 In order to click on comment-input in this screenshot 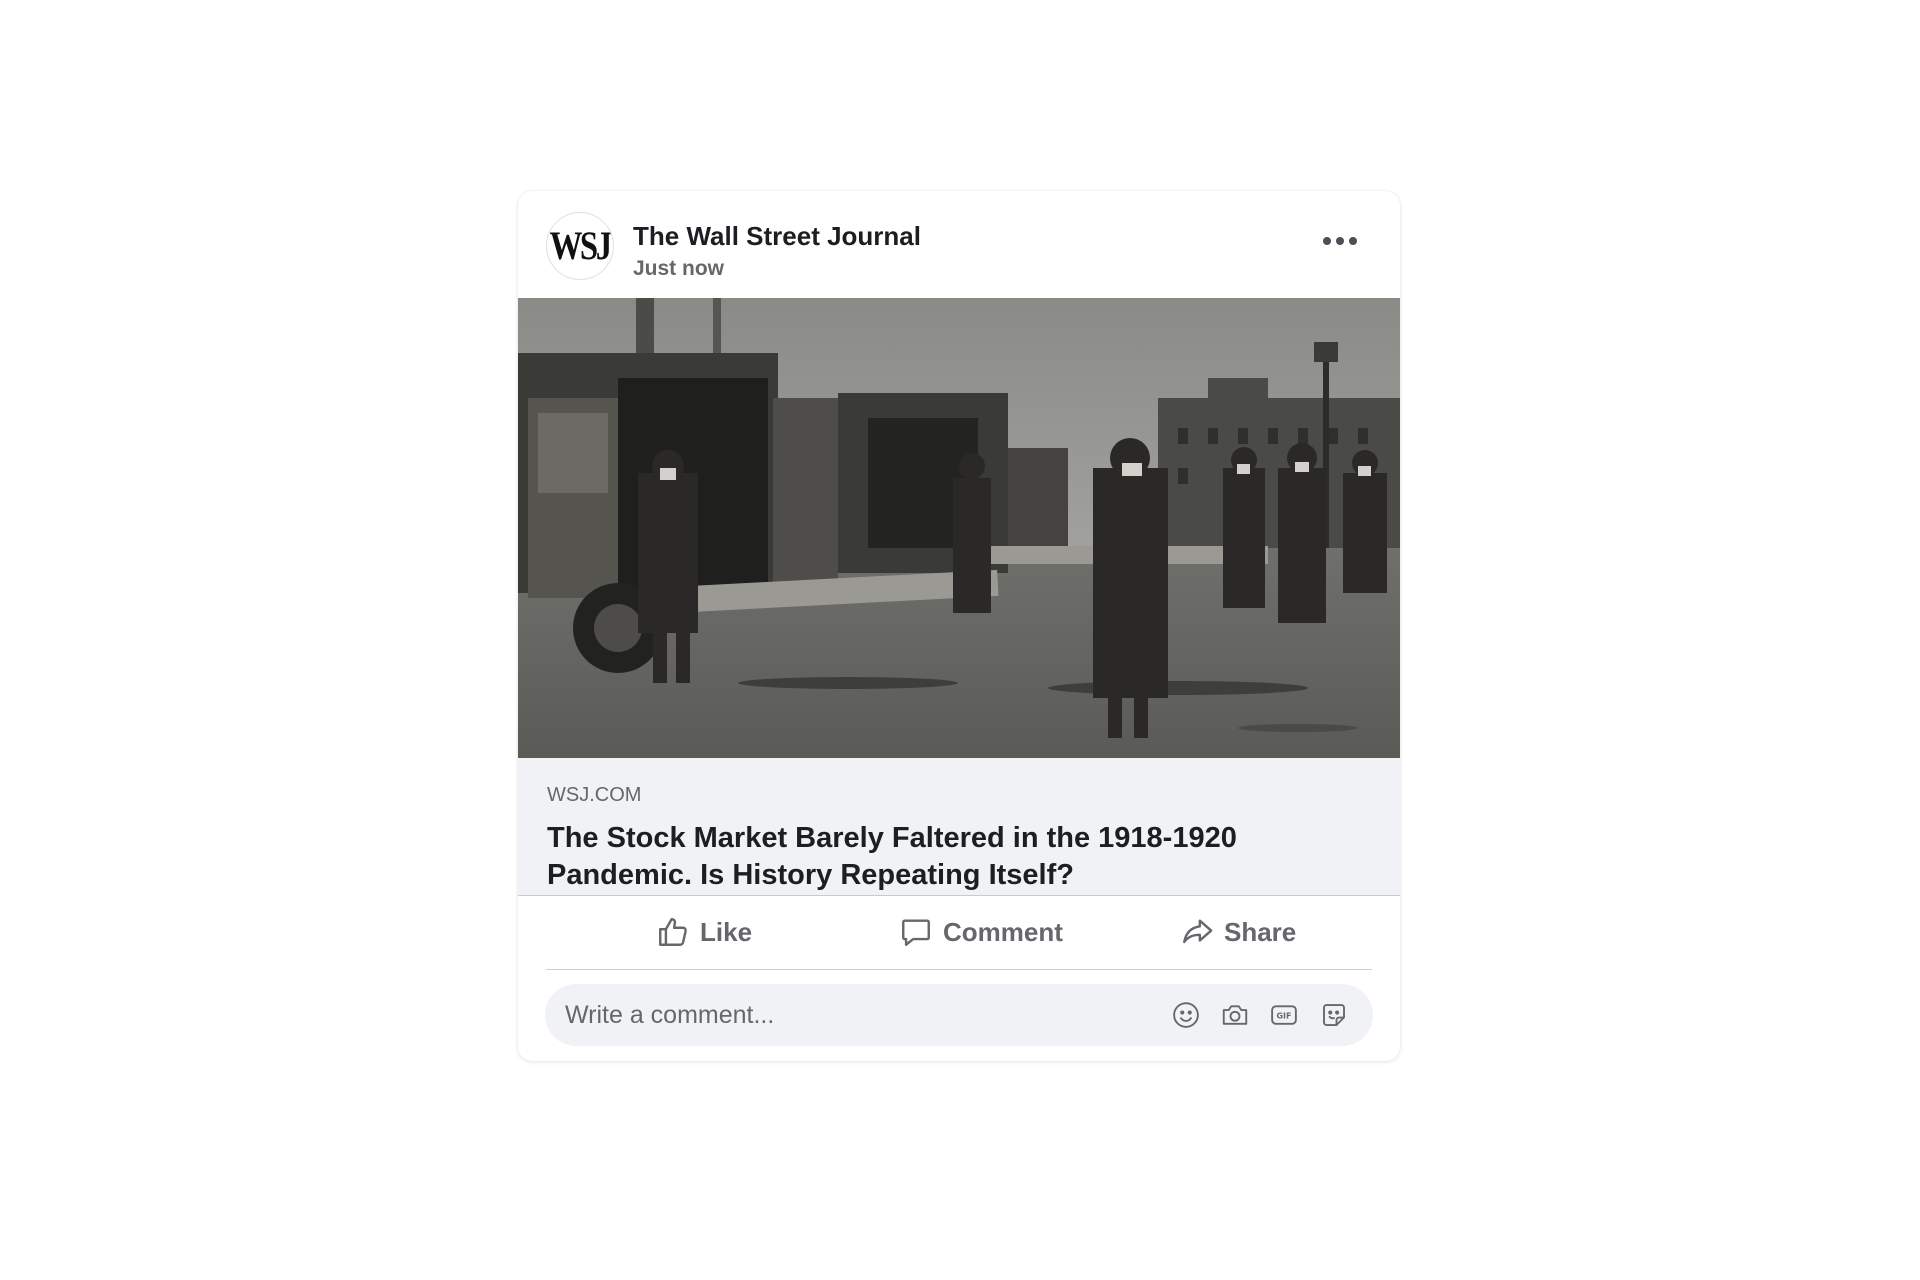, I will do `click(845, 1015)`.